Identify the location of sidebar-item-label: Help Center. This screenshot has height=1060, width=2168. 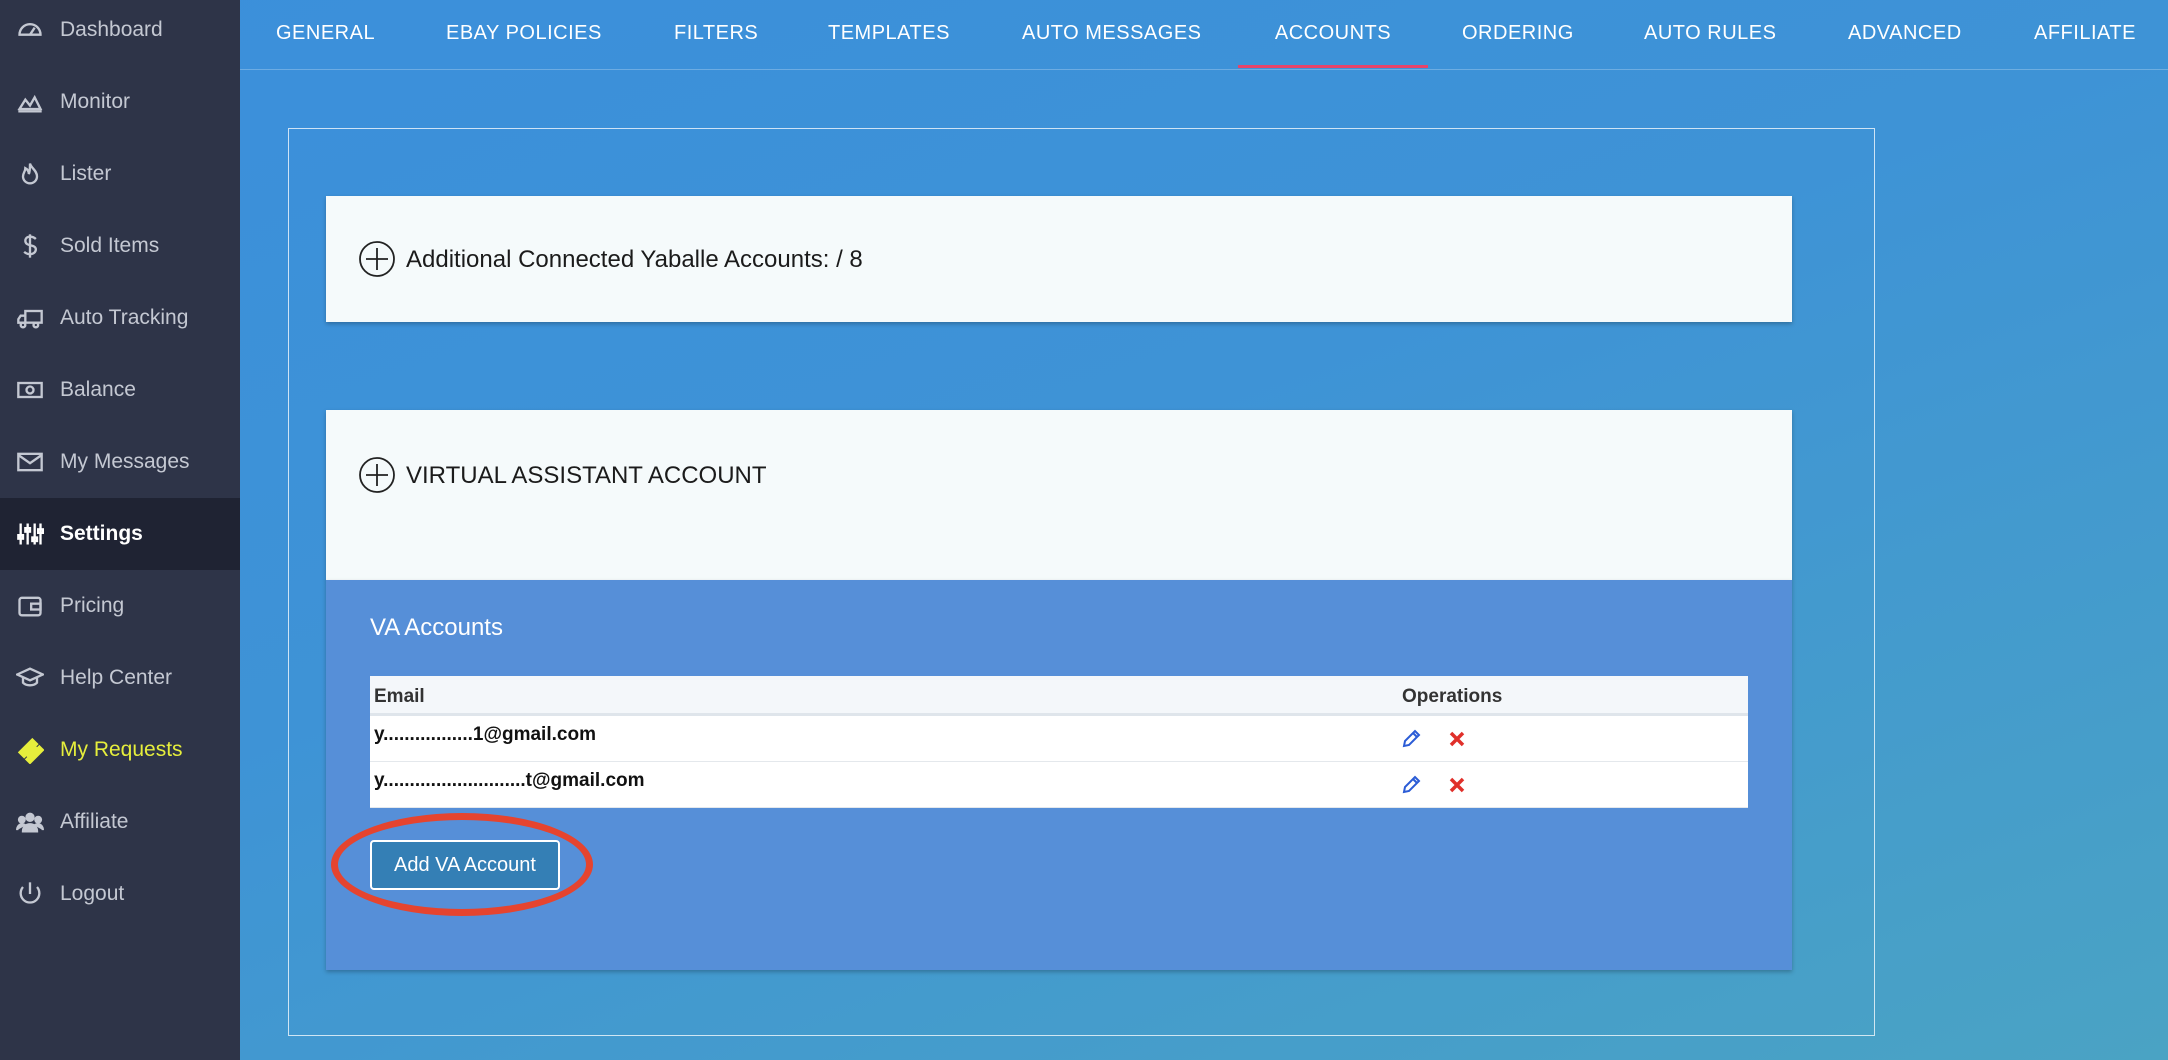
(116, 677).